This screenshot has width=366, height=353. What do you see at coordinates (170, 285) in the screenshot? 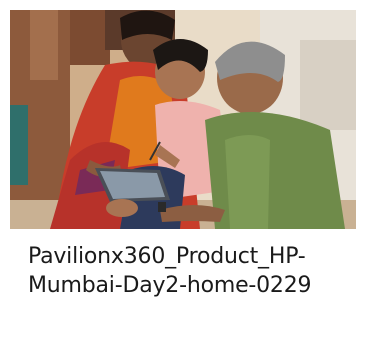
I see `asset-title-line-2: Mumbai-Day2-home-0229` at bounding box center [170, 285].